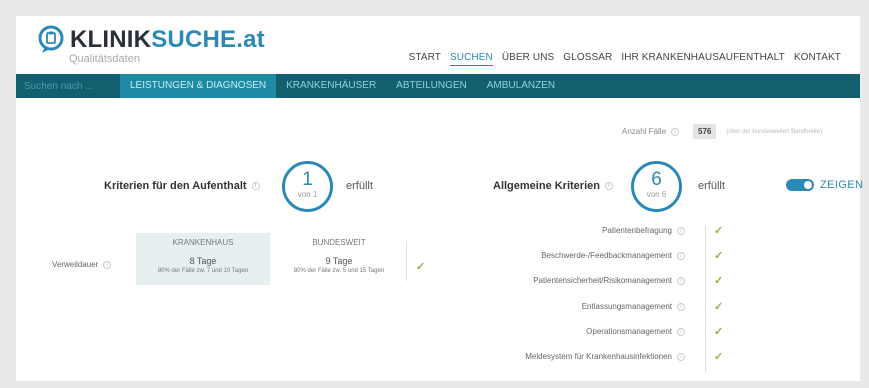 This screenshot has width=869, height=388. I want to click on stay-criteria-title: Kriterien für den Aufenthalt i, so click(182, 186).